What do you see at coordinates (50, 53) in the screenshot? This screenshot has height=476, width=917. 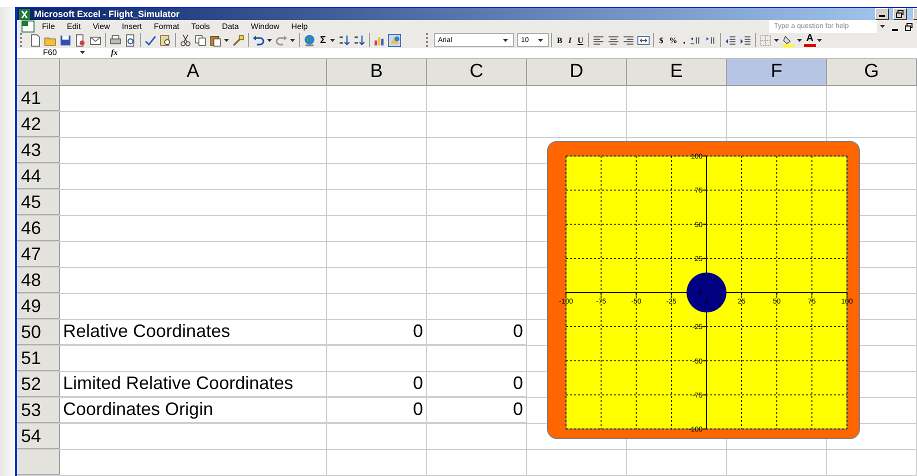 I see `name-box: F60` at bounding box center [50, 53].